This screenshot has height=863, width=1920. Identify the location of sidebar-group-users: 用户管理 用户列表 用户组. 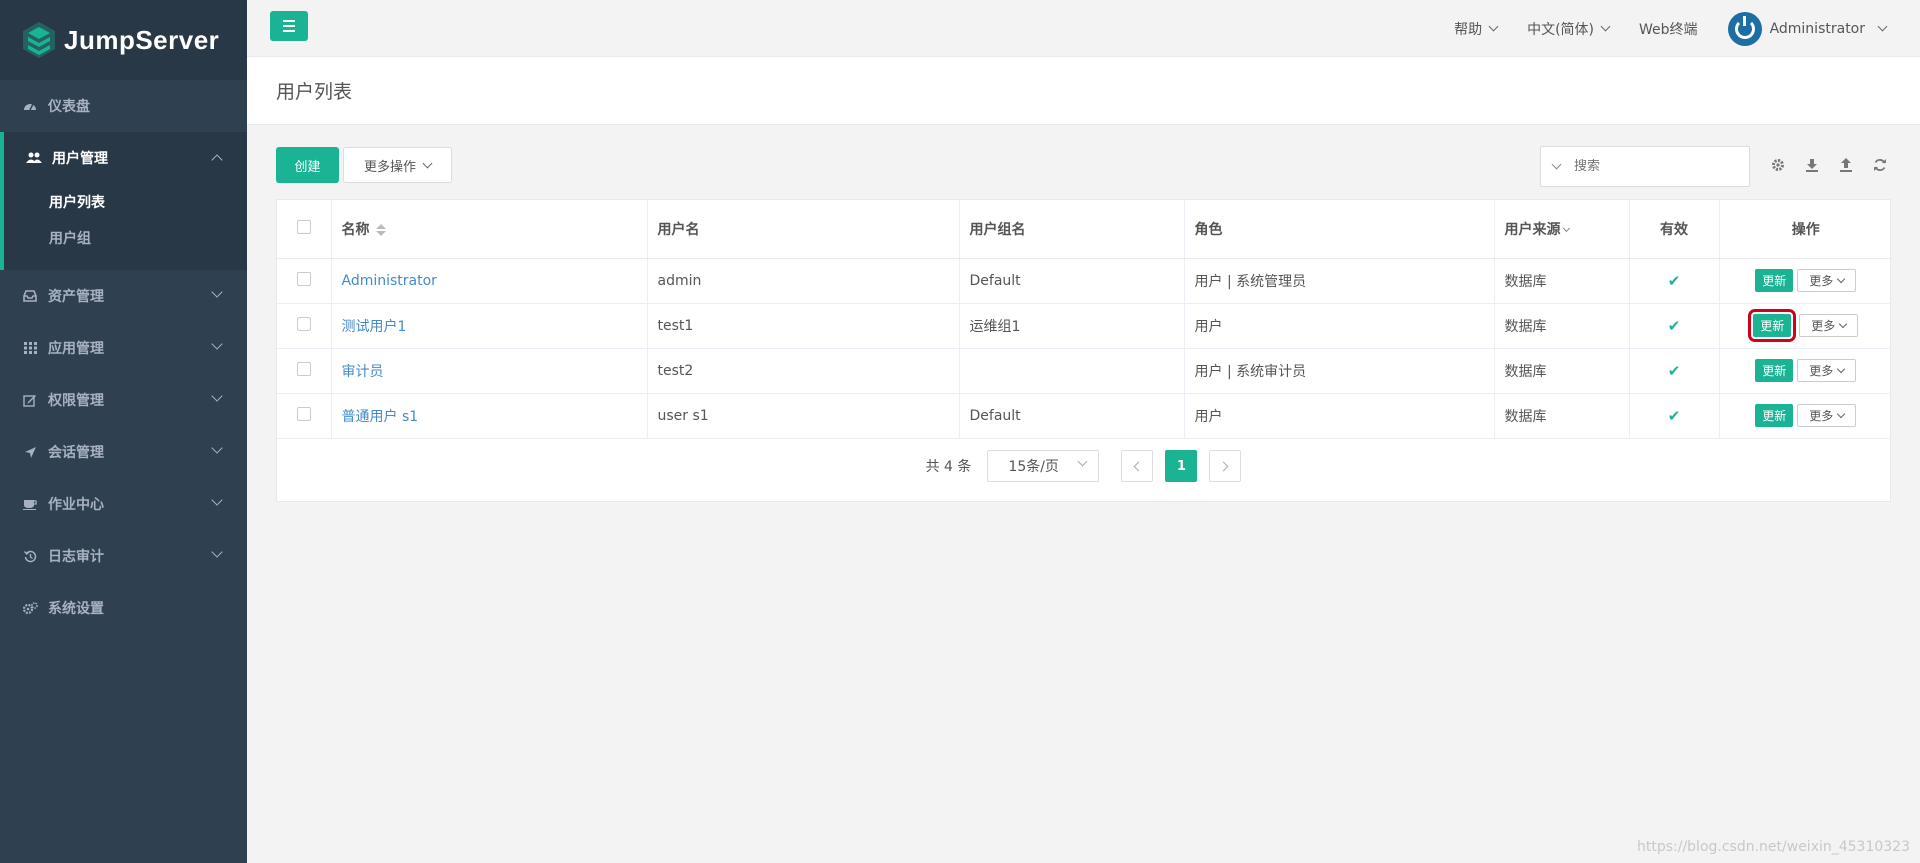
(123, 201).